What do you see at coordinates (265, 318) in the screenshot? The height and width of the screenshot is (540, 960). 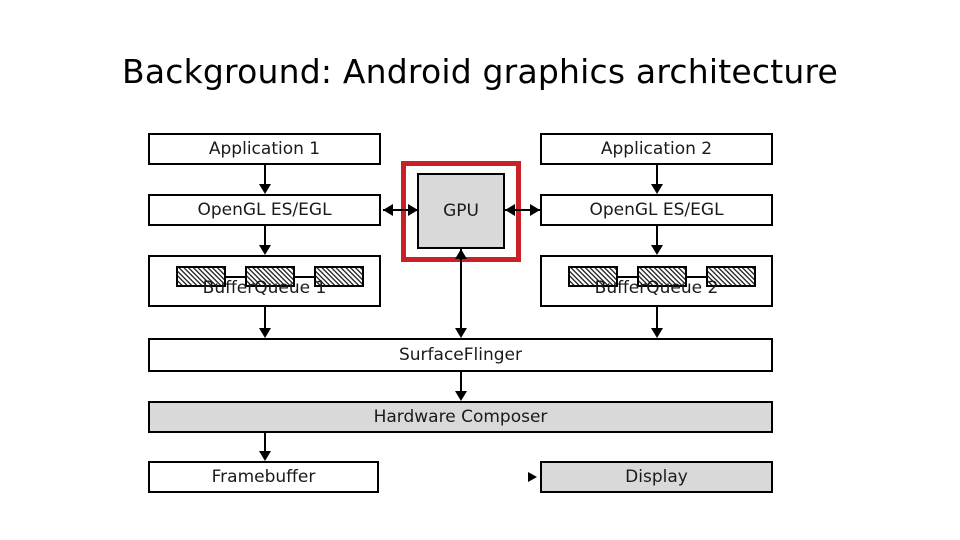 I see `edge-bufferqueue-1-to-surfaceflinger` at bounding box center [265, 318].